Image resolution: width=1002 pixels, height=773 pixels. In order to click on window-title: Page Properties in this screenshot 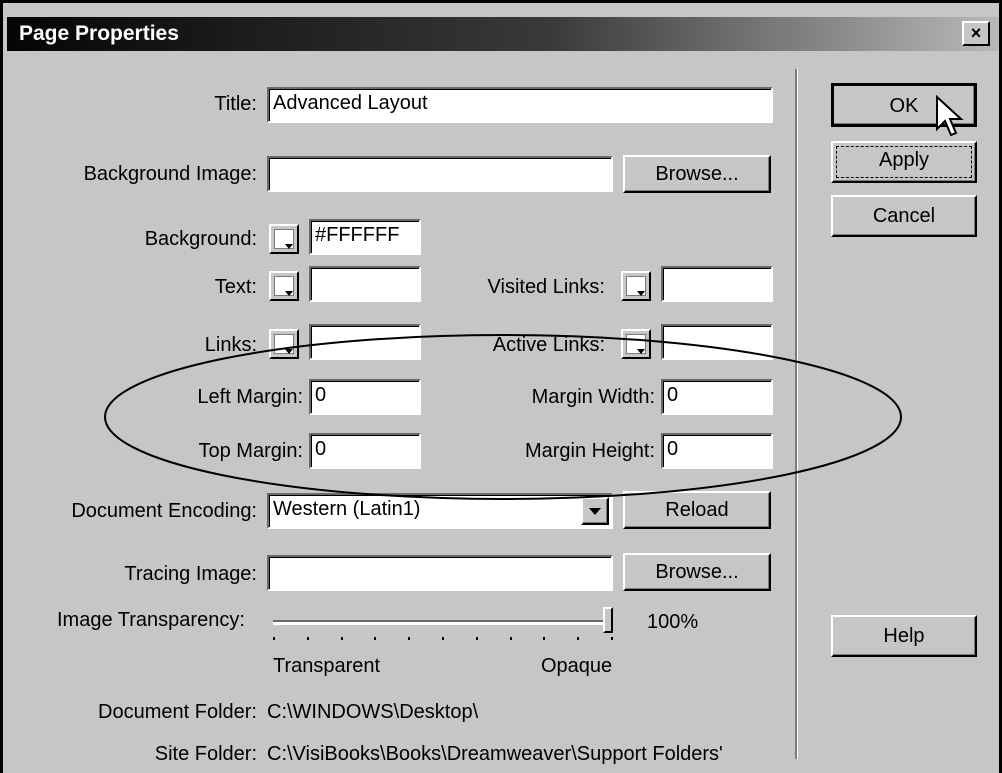, I will do `click(99, 33)`.